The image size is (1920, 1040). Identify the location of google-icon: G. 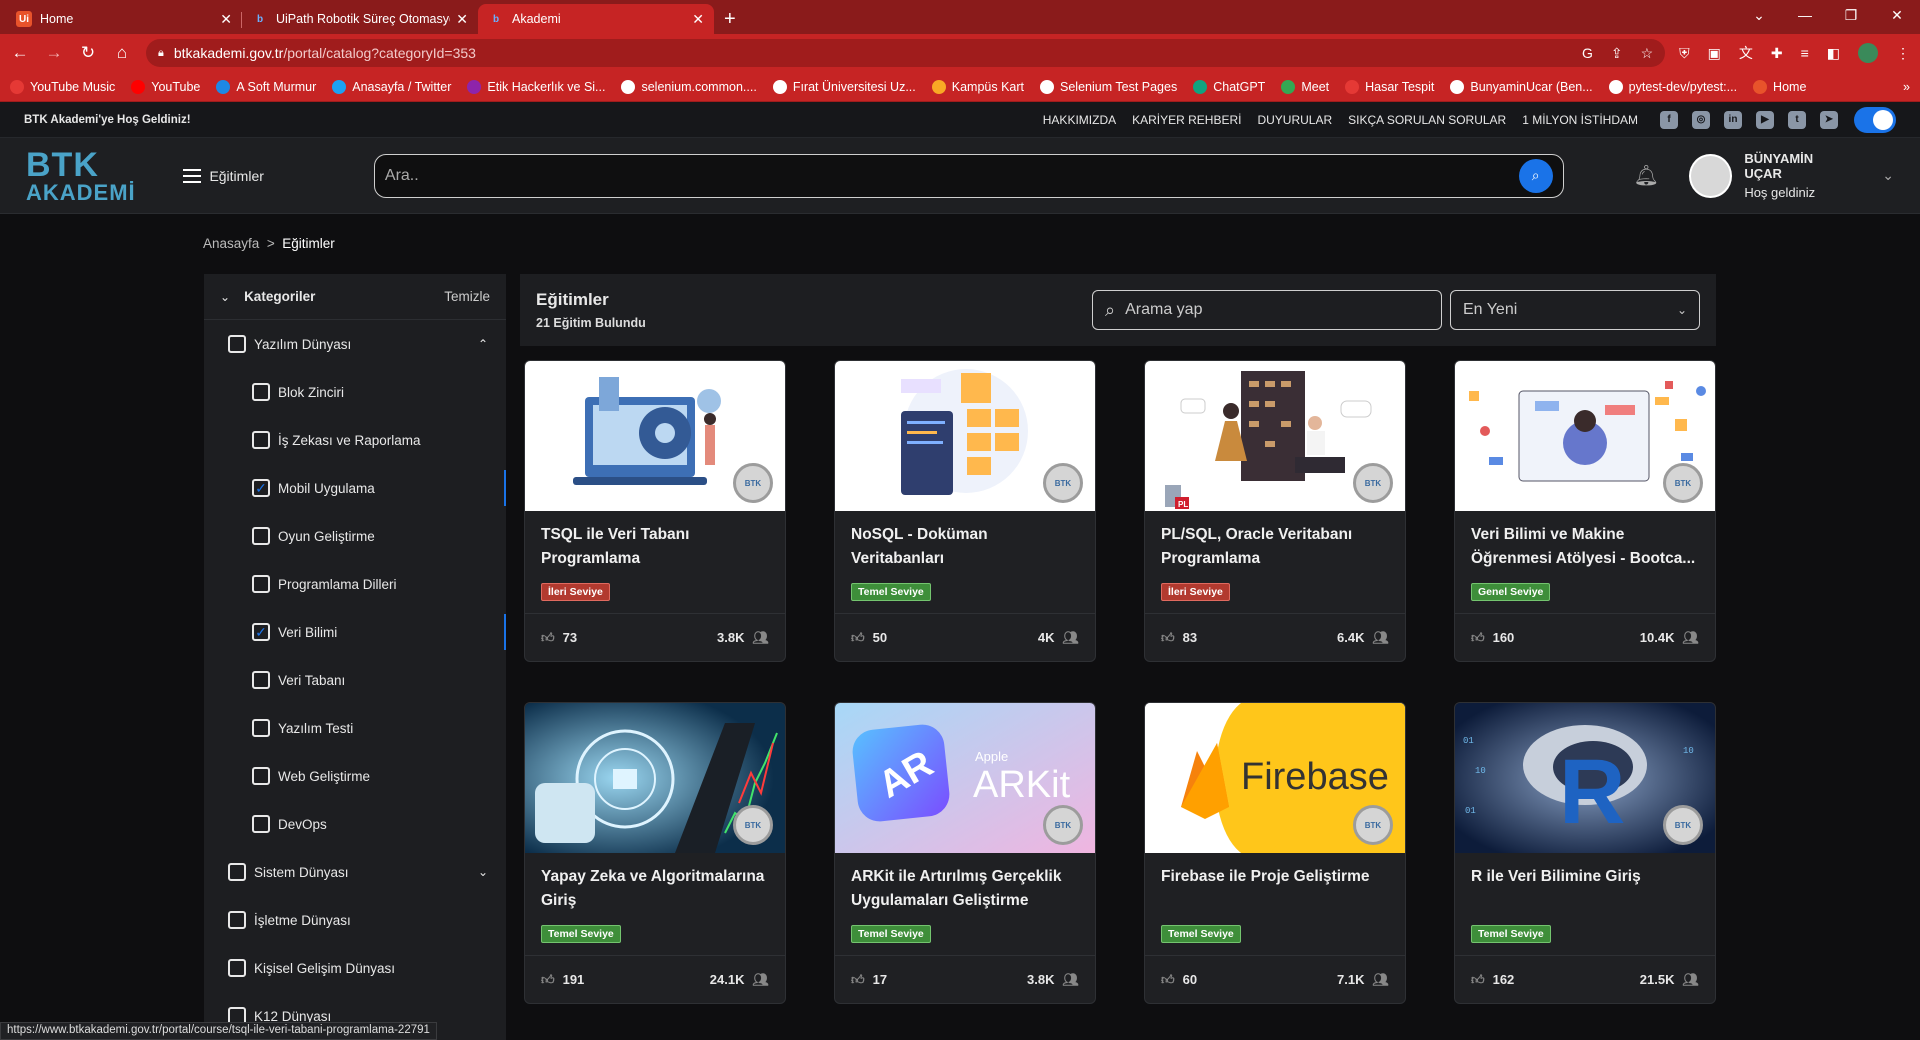
(1587, 53).